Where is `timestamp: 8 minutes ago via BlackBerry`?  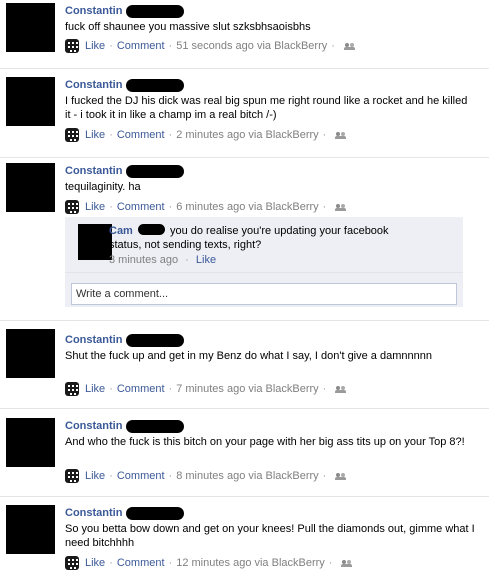 timestamp: 8 minutes ago via BlackBerry is located at coordinates (247, 476).